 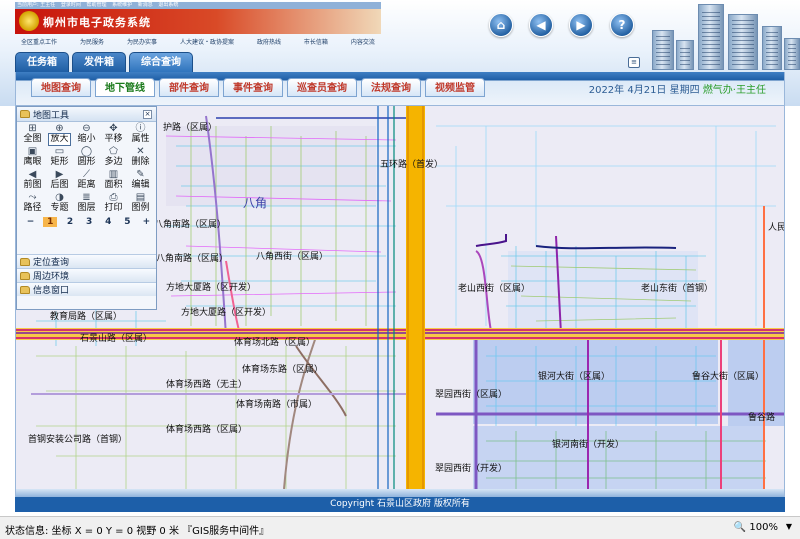 I want to click on map-label: 鲁谷大街（区属）, so click(x=728, y=377).